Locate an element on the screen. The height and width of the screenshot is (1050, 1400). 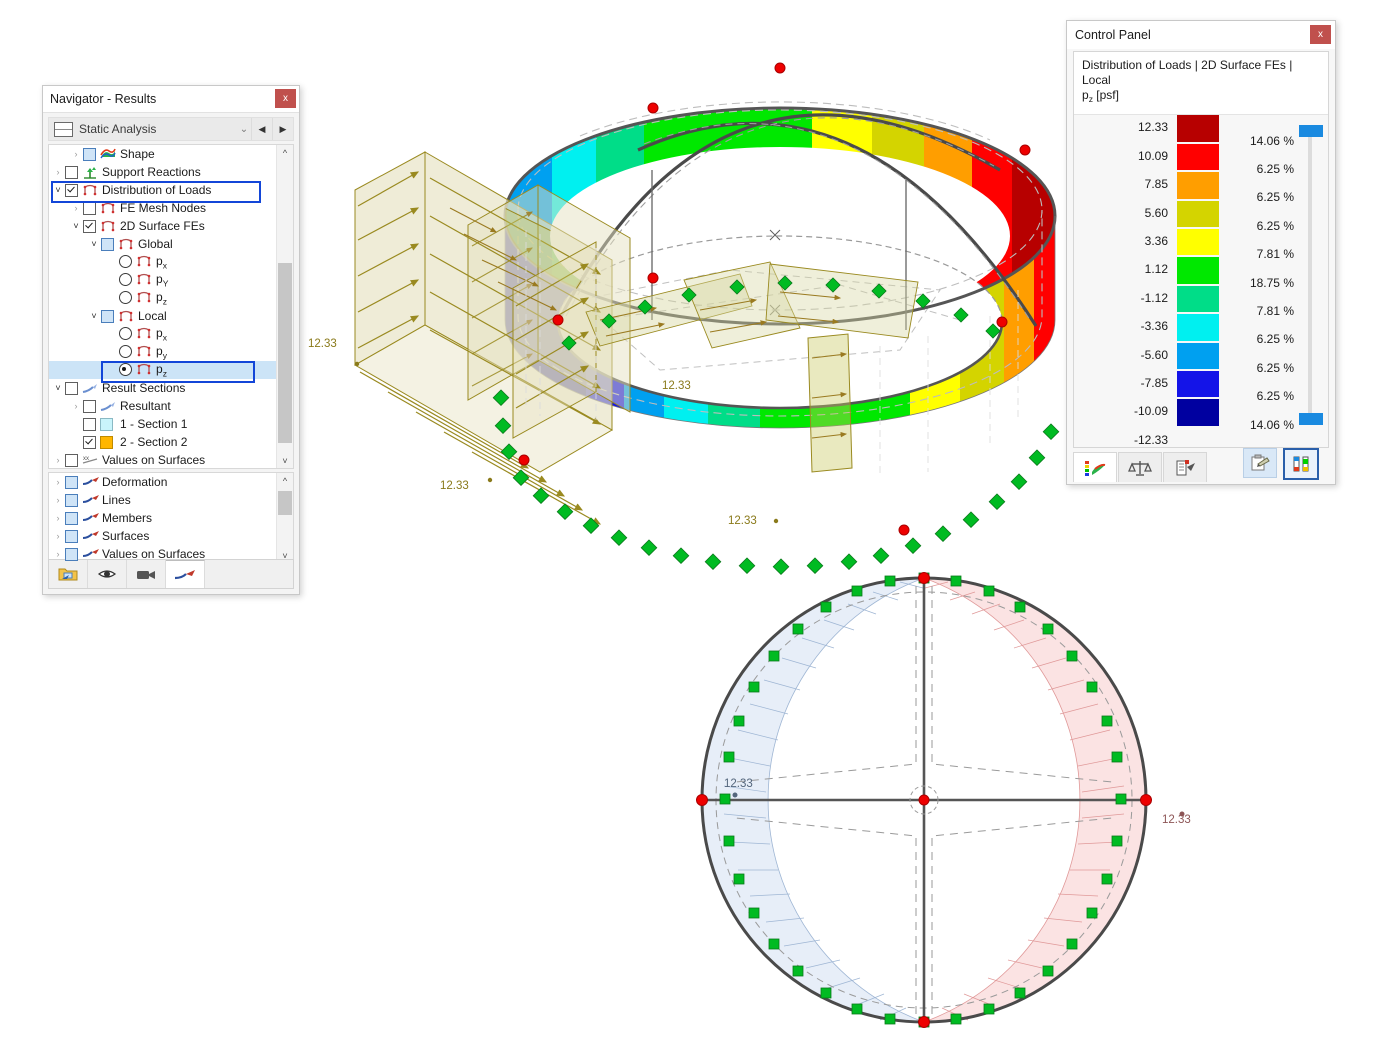
tree-item-result-sections: ˅ Result Sections is located at coordinates (171, 388).